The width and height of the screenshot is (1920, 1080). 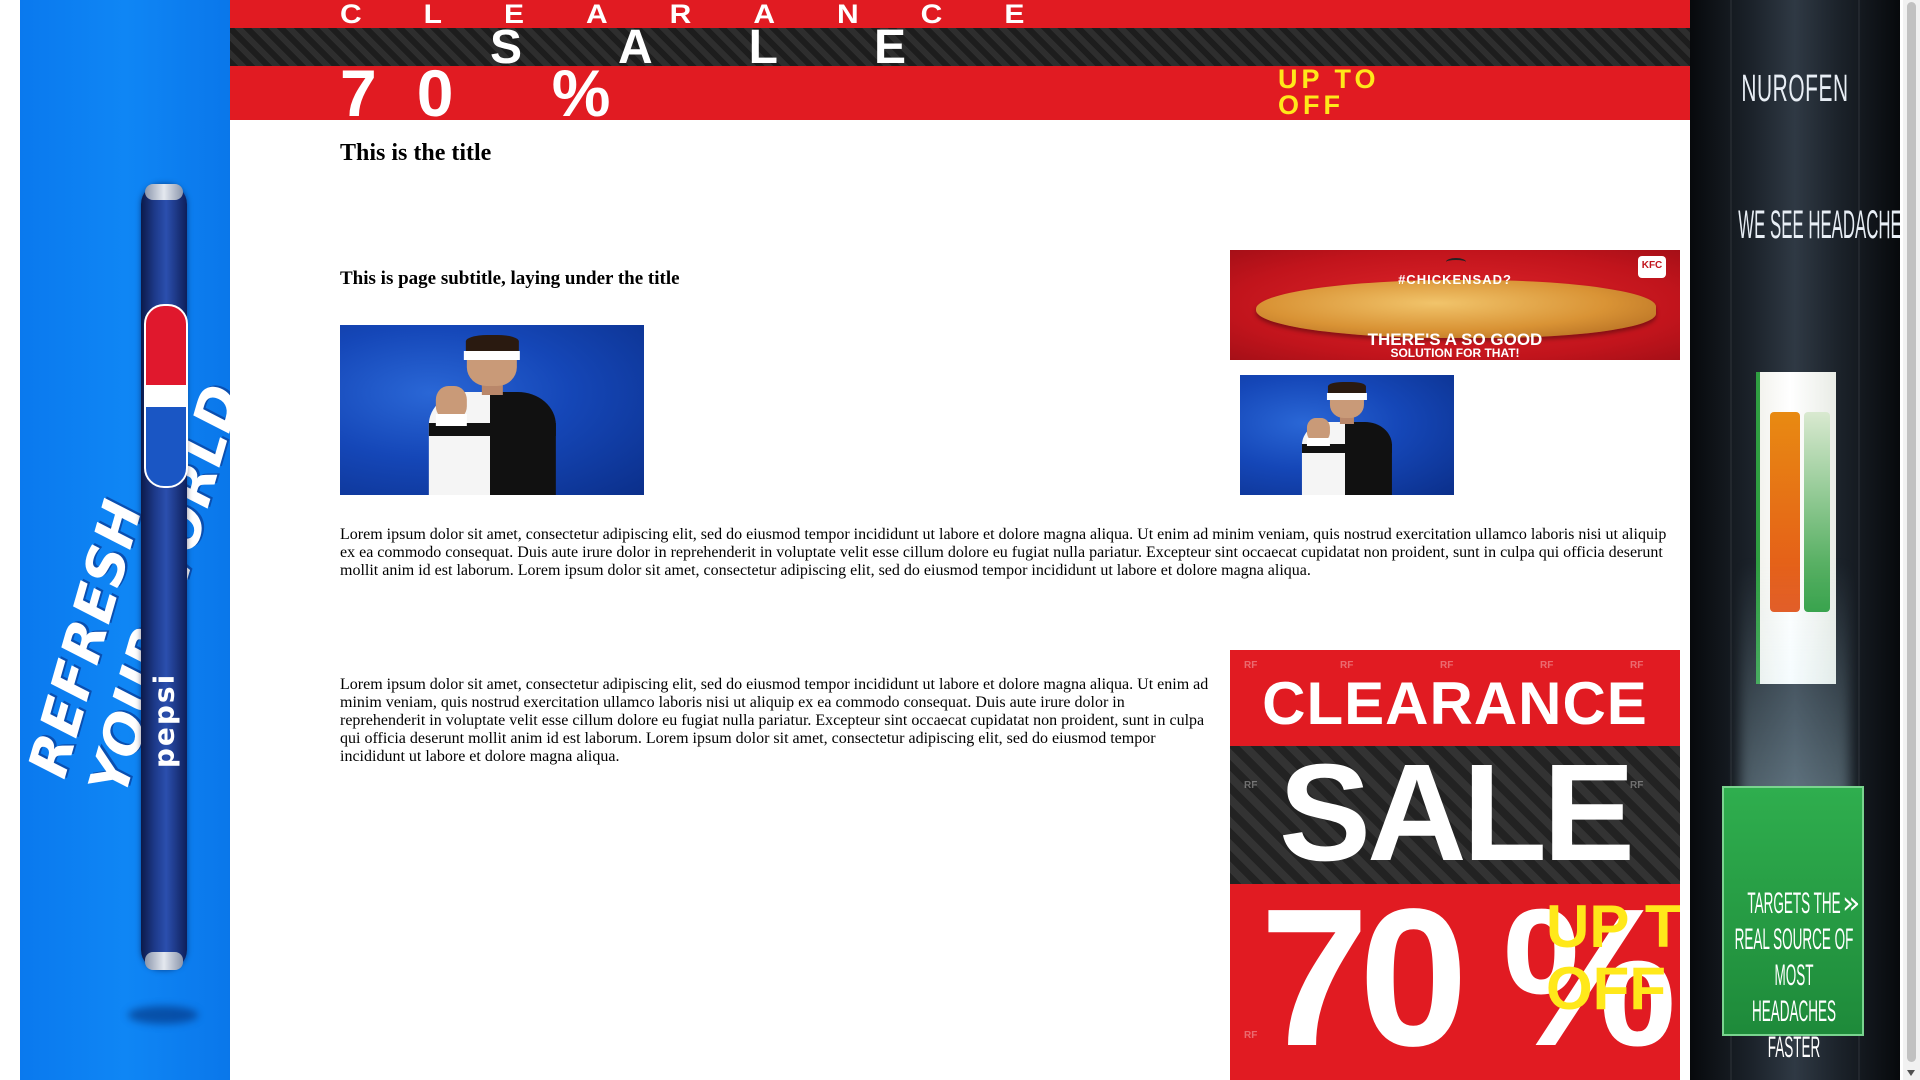 I want to click on vertical-scrollbar, so click(x=1911, y=540).